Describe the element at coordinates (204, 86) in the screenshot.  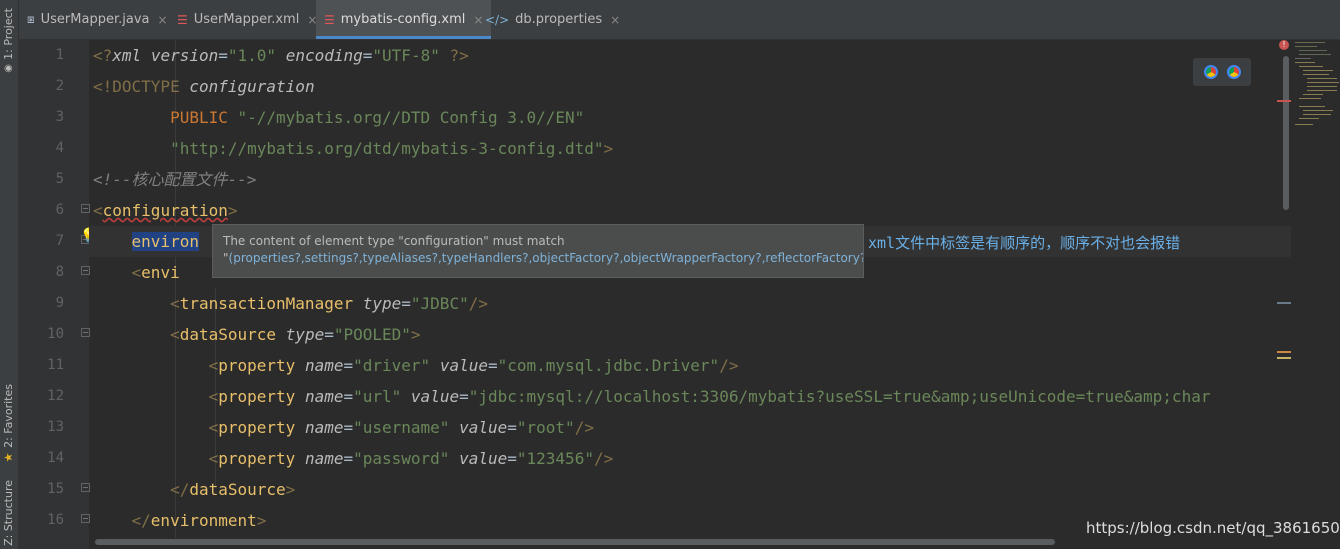
I see `code-line: <!DOCTYPE configuration` at that location.